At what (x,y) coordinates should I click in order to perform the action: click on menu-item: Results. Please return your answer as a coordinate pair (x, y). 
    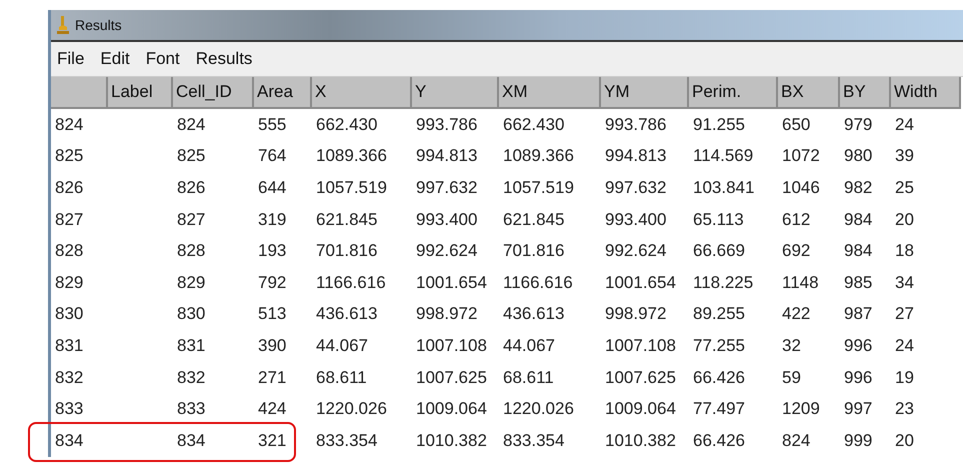
    Looking at the image, I should click on (224, 59).